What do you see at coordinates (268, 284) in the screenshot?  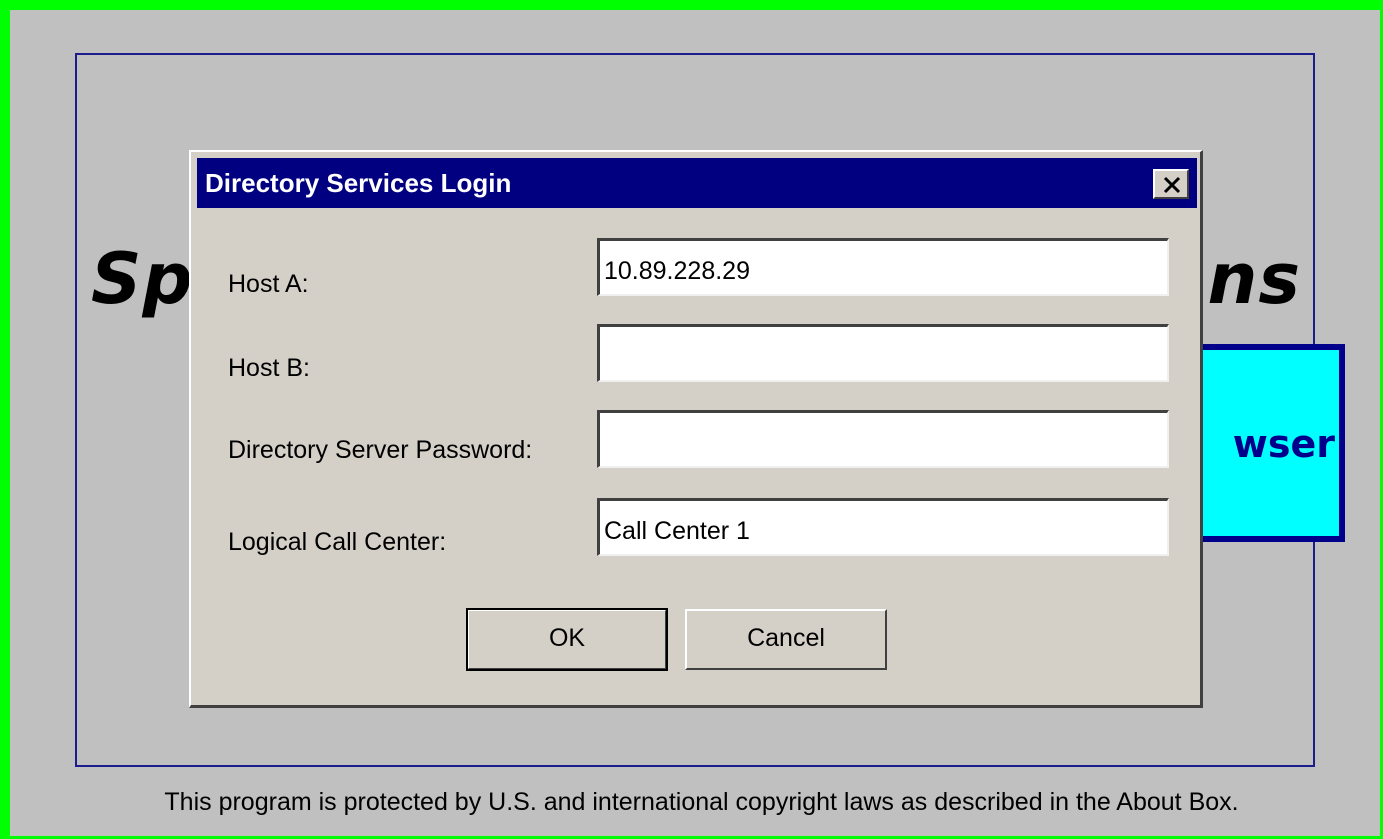 I see `host-a-label: Host A:` at bounding box center [268, 284].